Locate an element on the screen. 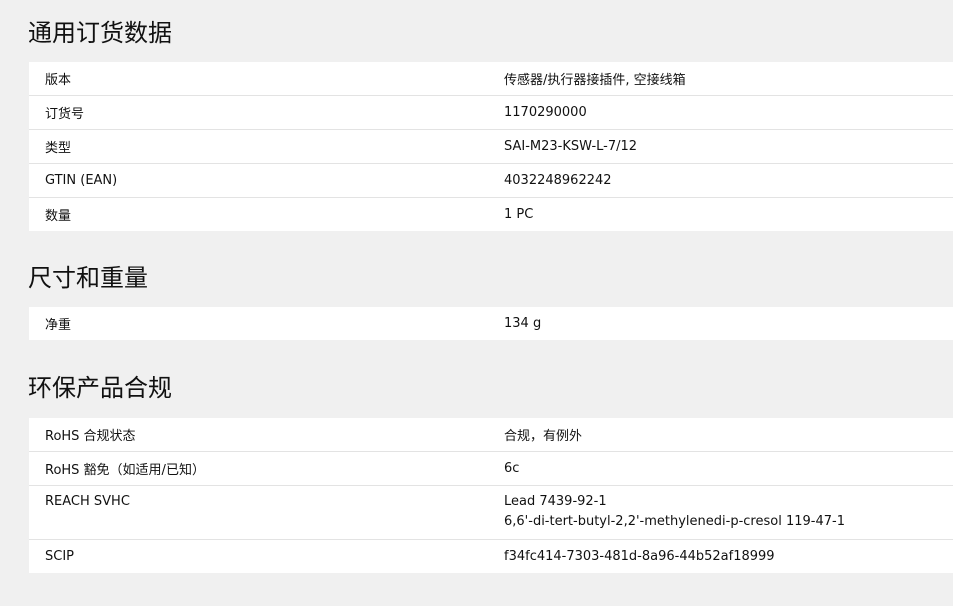  table-row-version: 版本 传感器/执行器接插件, 空接线箱 is located at coordinates (491, 79).